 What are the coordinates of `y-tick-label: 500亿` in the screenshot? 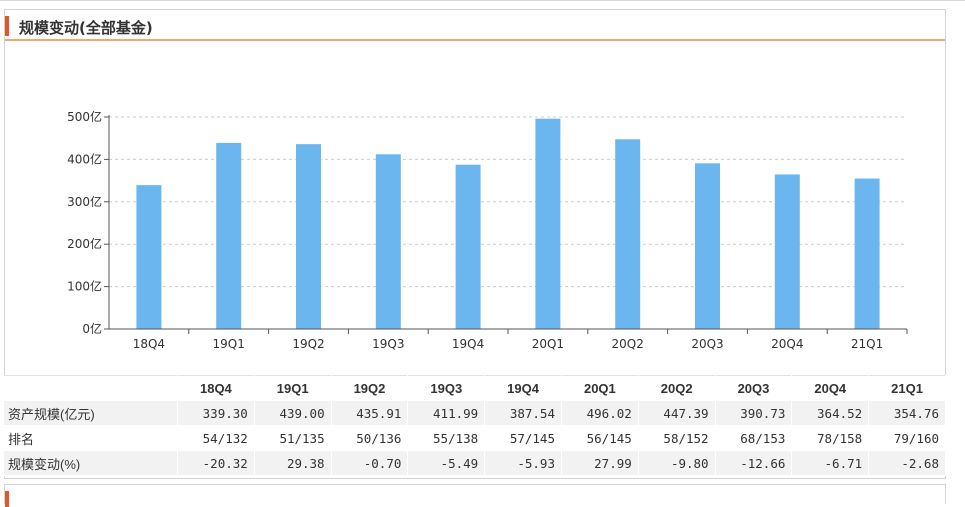 It's located at (84, 116).